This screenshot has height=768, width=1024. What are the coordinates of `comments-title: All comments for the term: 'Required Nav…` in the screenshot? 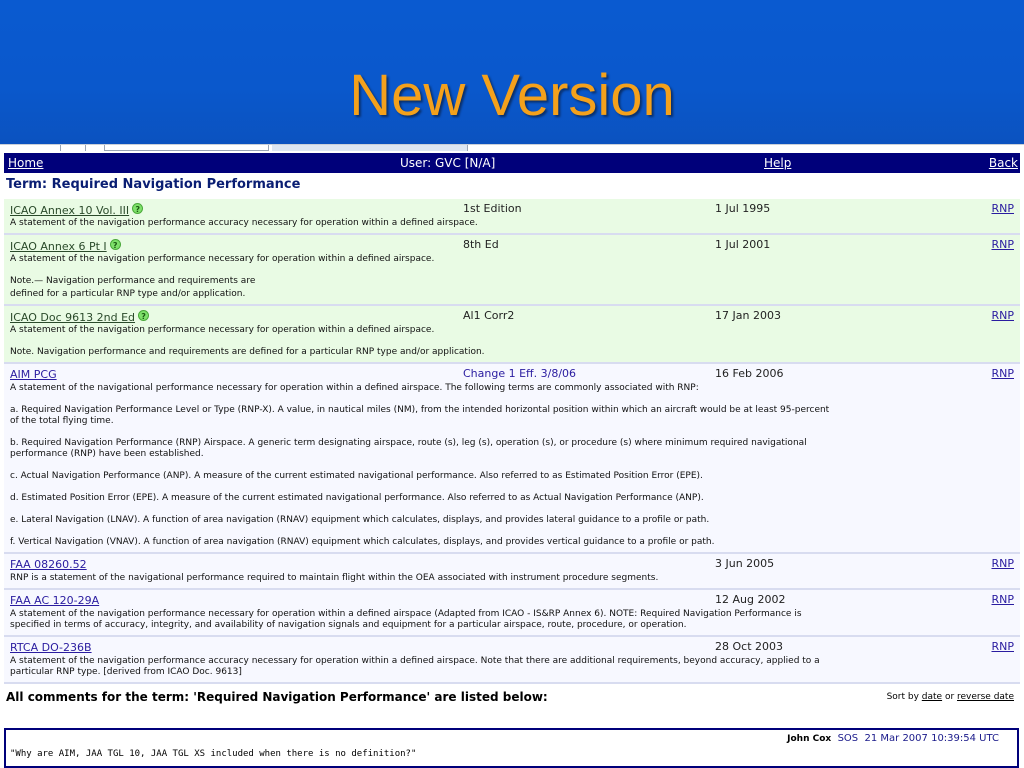 It's located at (277, 697).